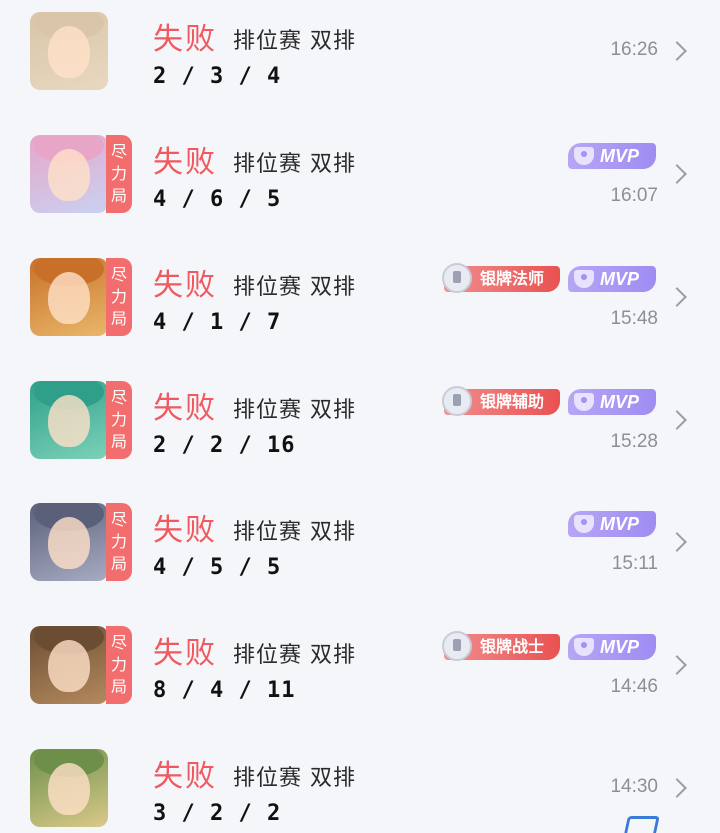 This screenshot has width=720, height=833. What do you see at coordinates (224, 445) in the screenshot?
I see `match-kda: 2 / 2 / 16` at bounding box center [224, 445].